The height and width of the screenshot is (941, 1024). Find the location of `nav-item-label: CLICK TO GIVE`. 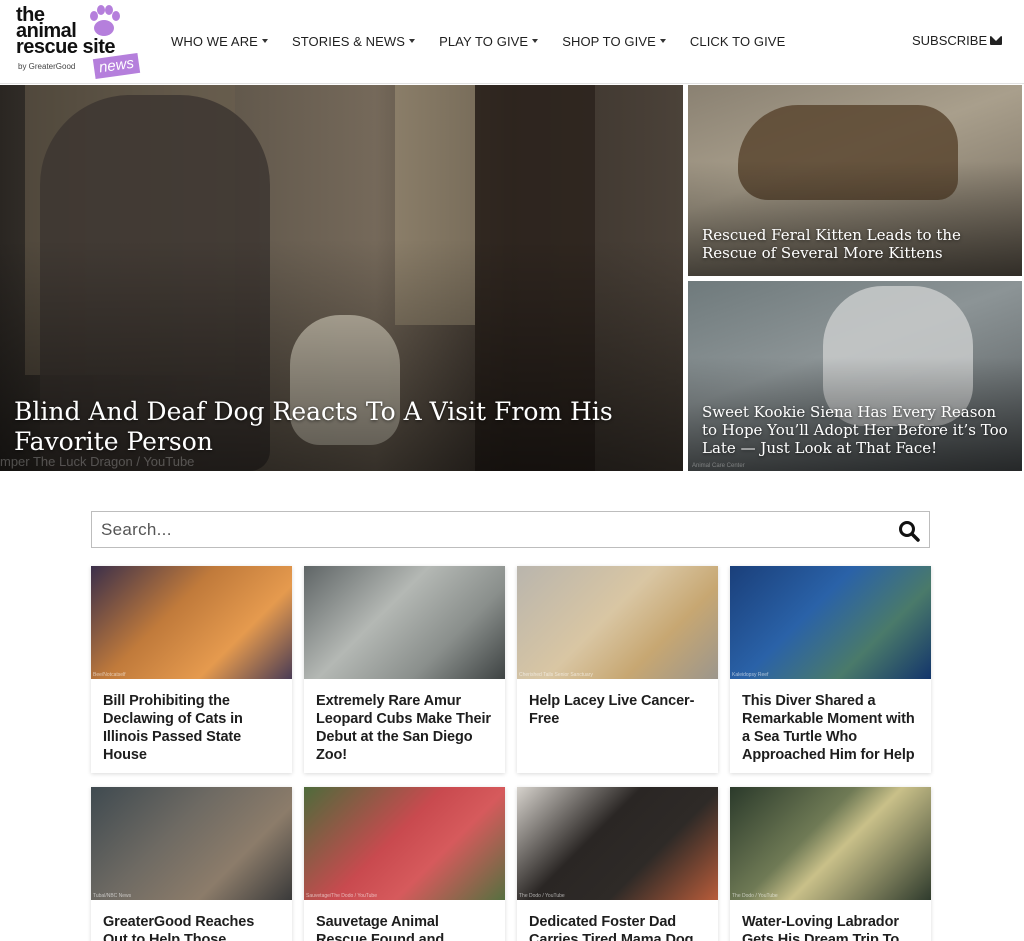

nav-item-label: CLICK TO GIVE is located at coordinates (737, 41).